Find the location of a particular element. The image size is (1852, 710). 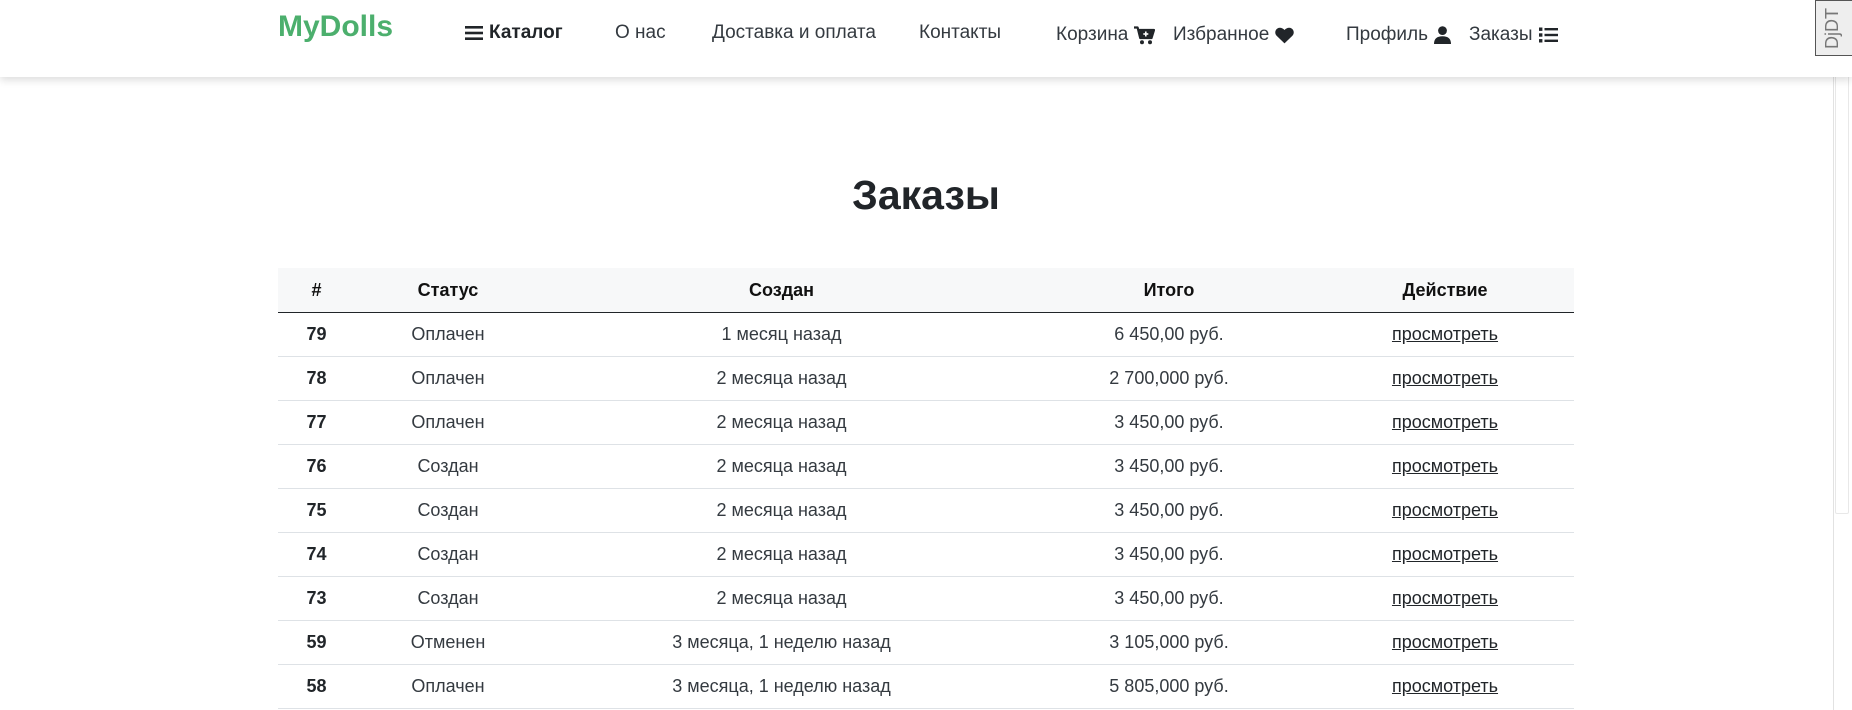

debug-toolbar-handle: DjDT is located at coordinates (1833, 28).